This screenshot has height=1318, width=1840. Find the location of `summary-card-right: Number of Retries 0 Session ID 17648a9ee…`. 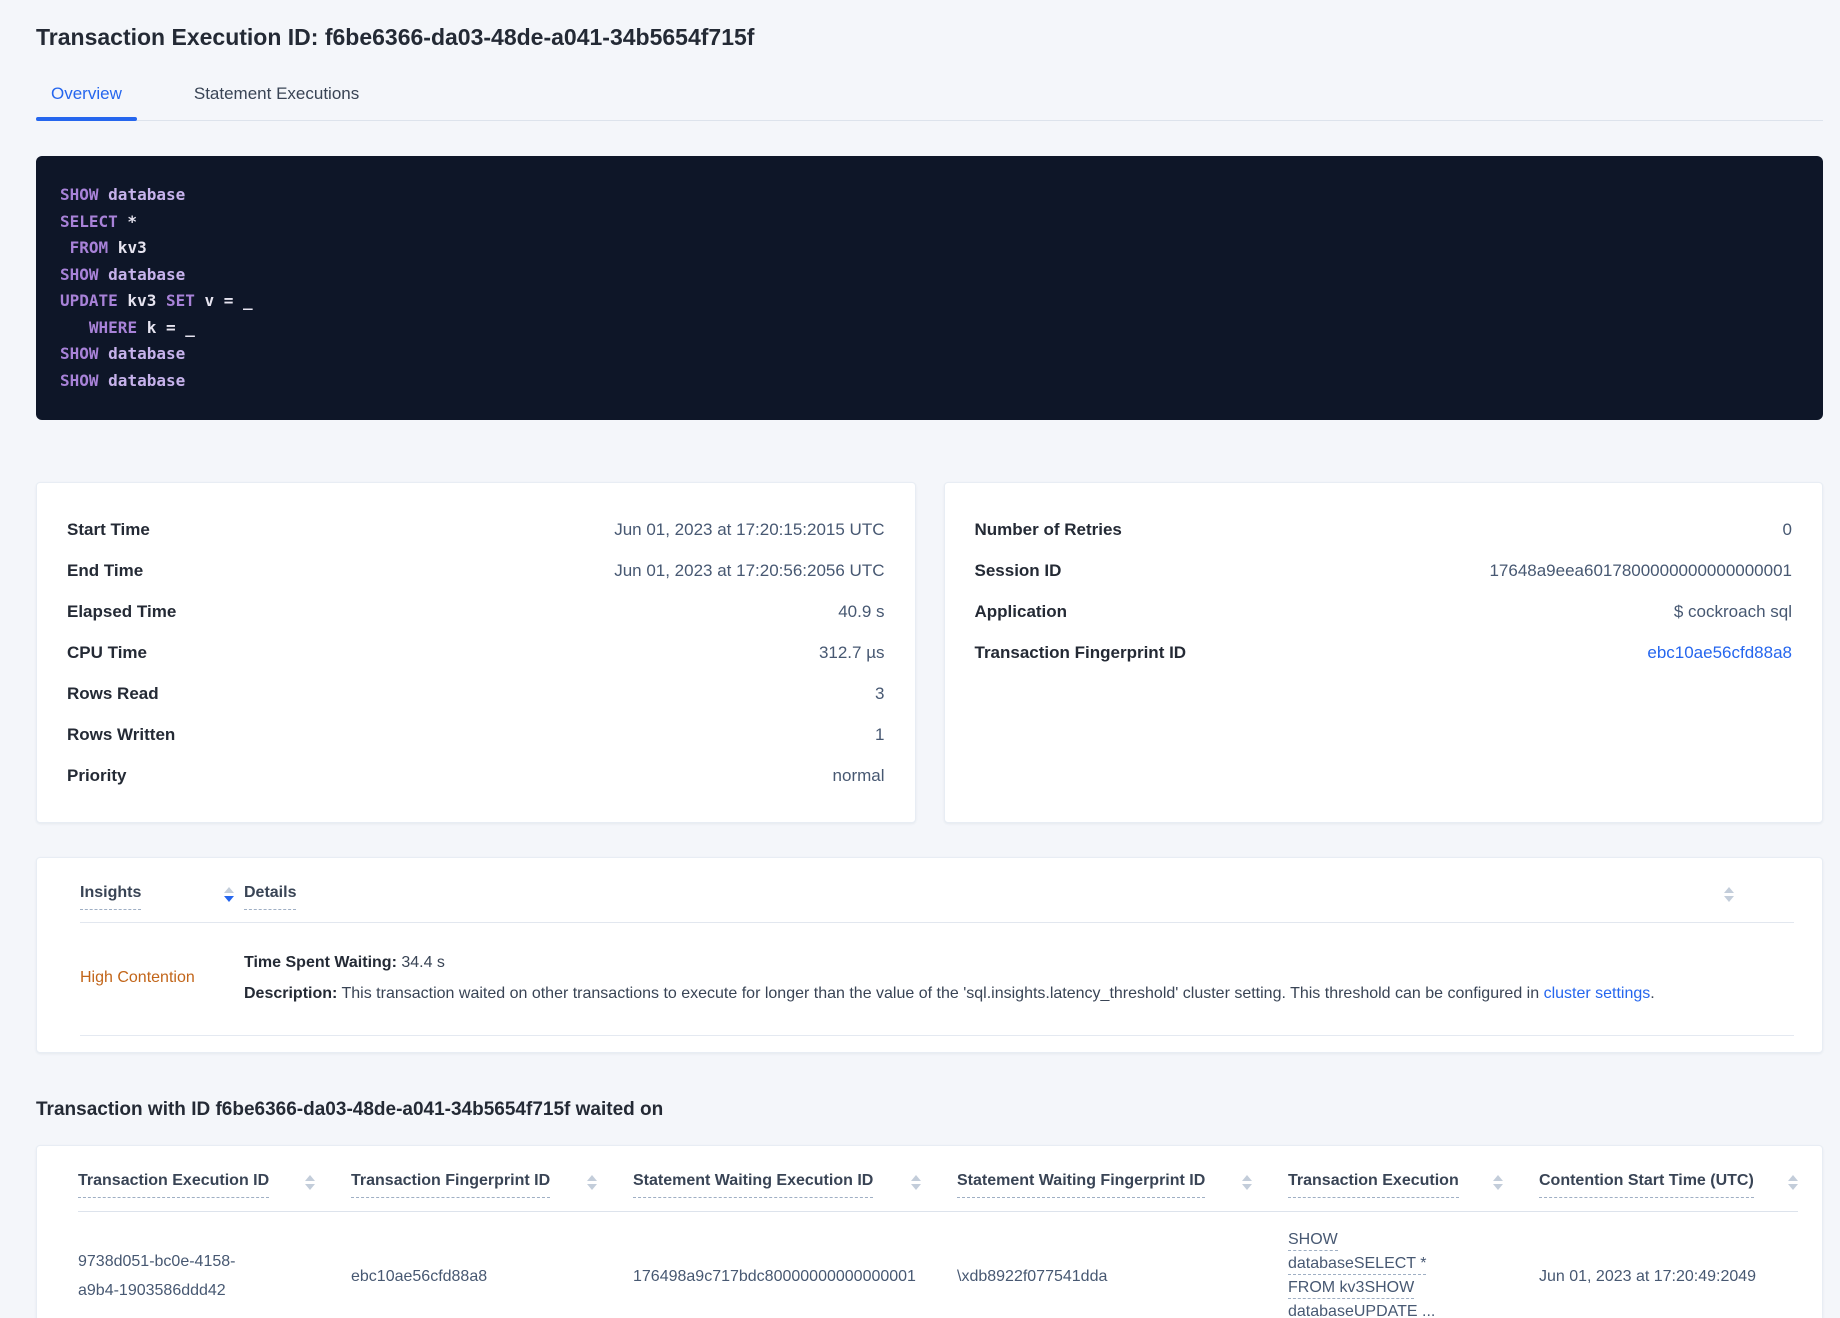

summary-card-right: Number of Retries 0 Session ID 17648a9ee… is located at coordinates (1383, 652).